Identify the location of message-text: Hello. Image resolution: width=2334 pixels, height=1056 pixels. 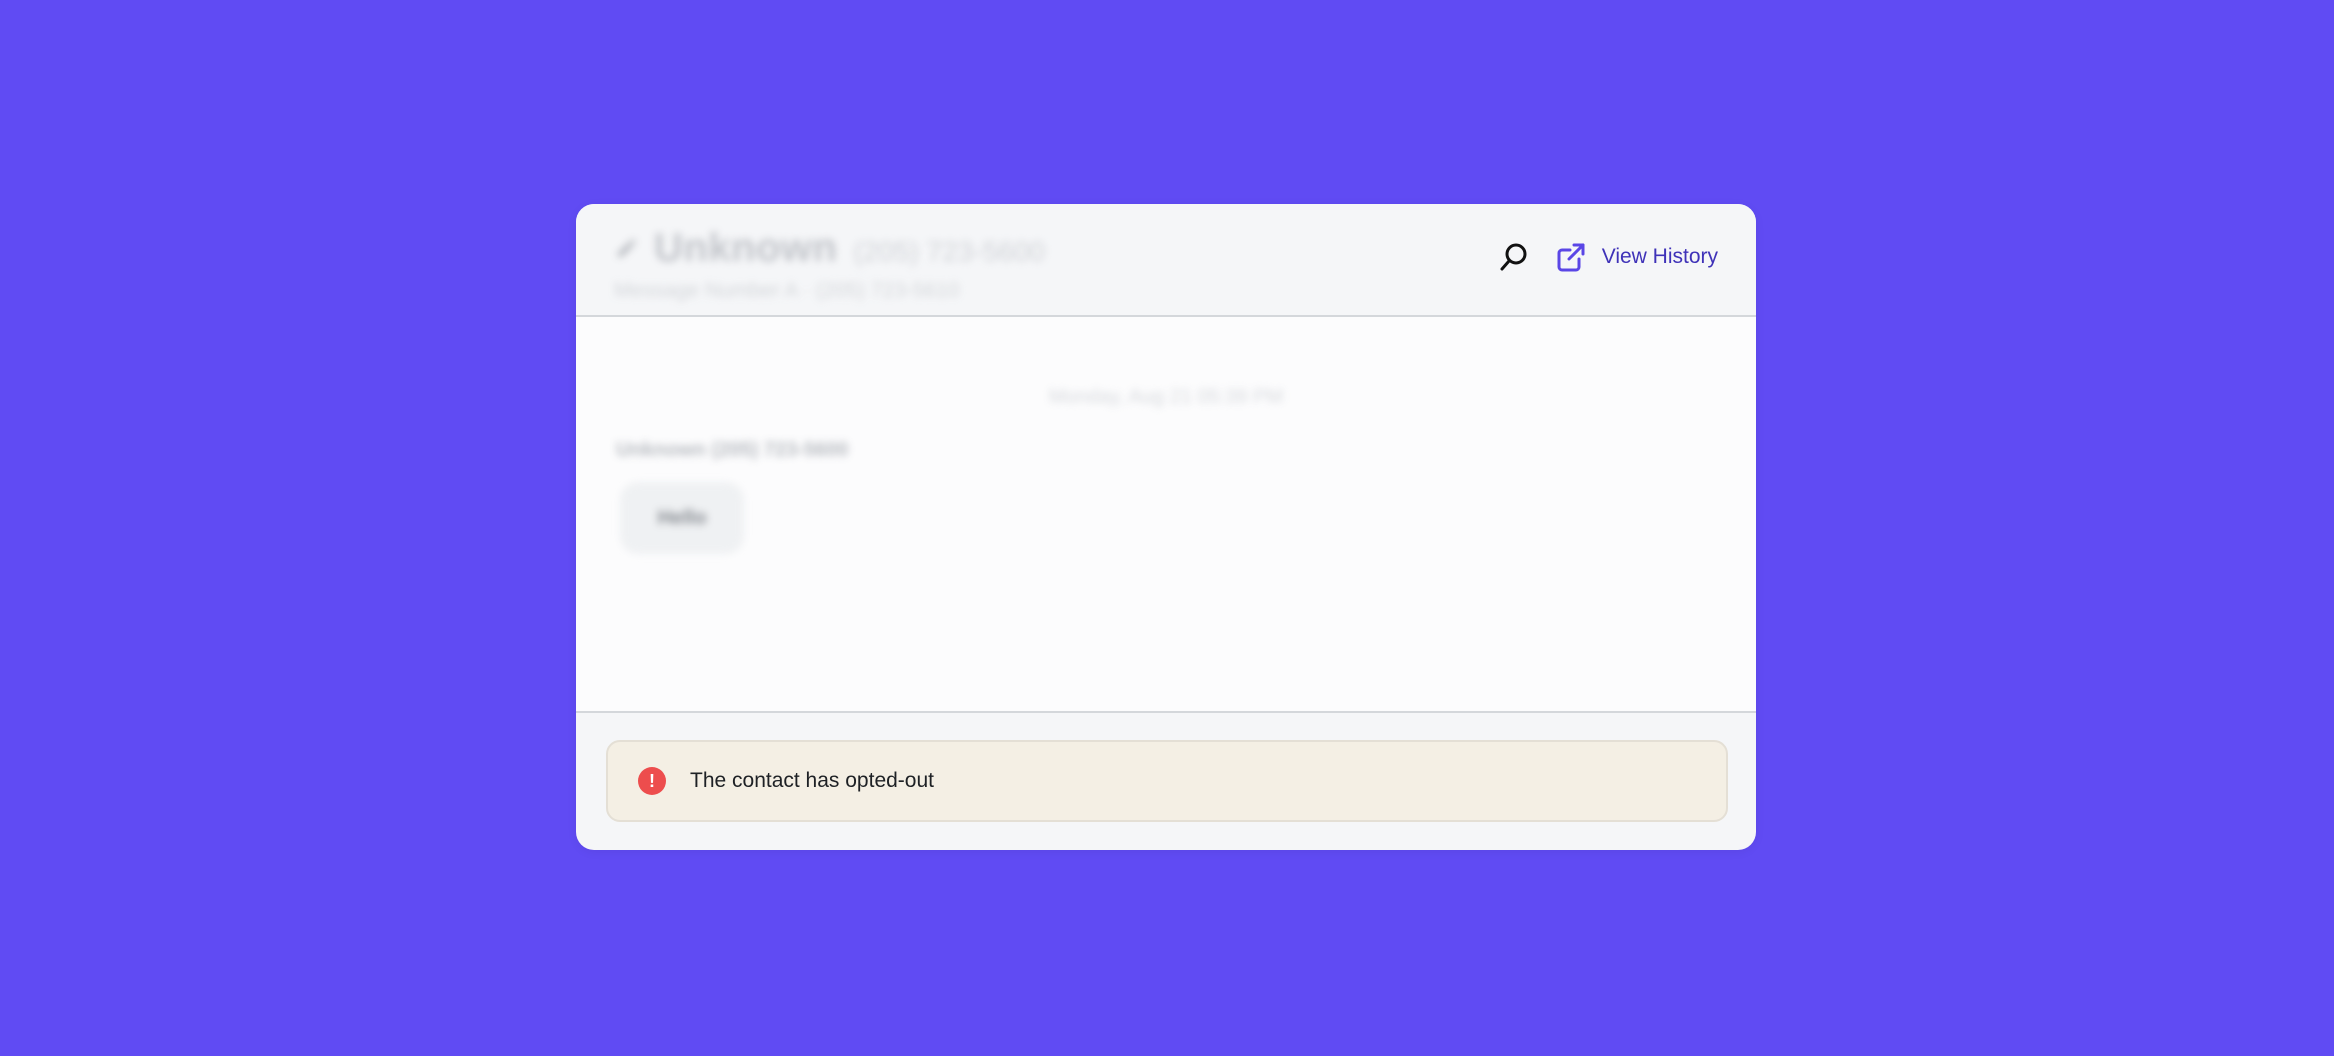
(682, 517).